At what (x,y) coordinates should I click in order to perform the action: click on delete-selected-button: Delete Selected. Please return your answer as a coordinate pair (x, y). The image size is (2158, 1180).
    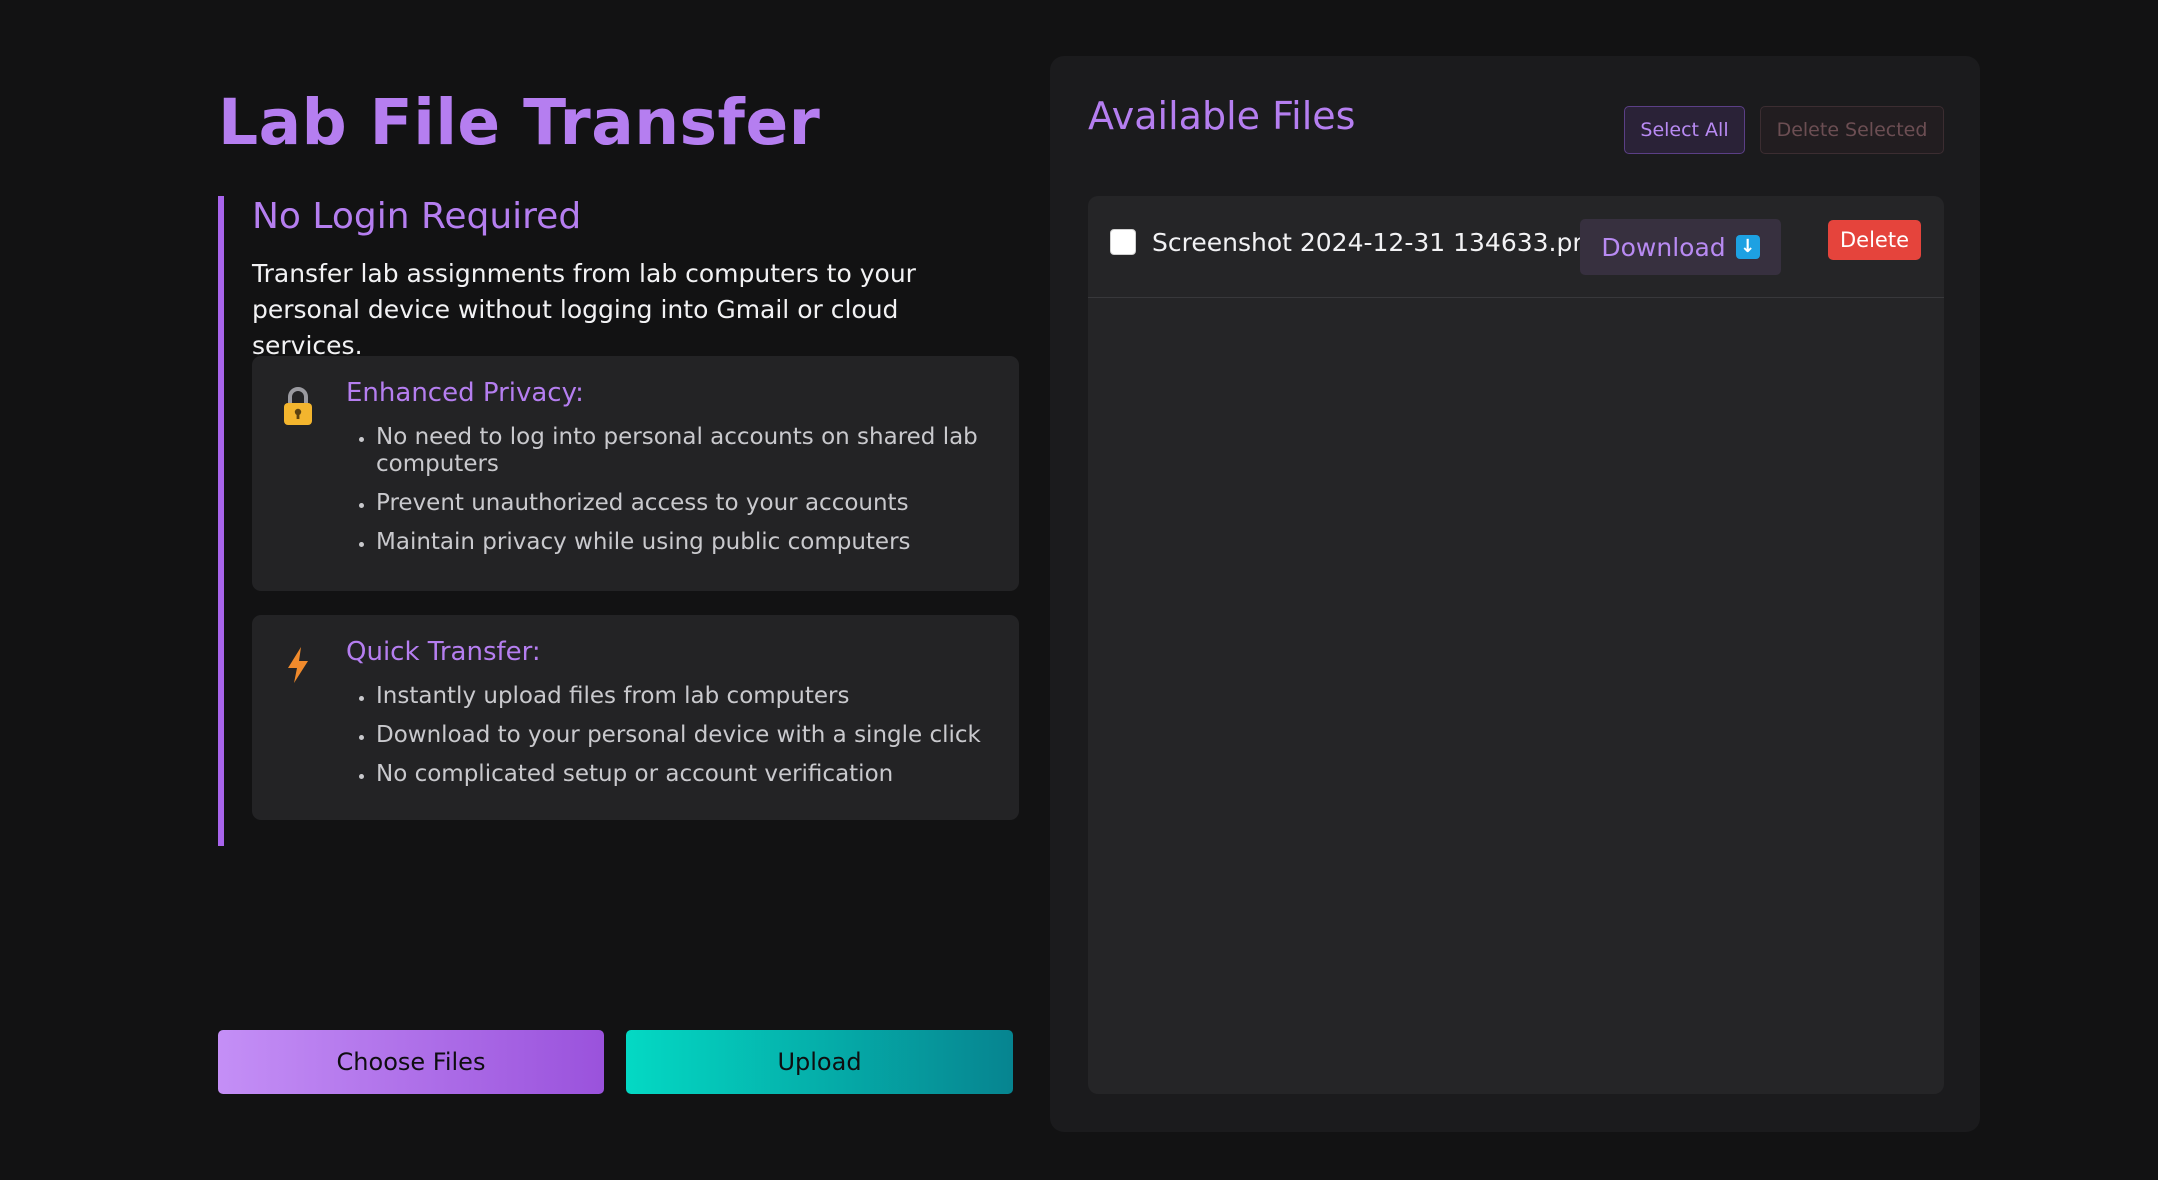
    Looking at the image, I should click on (1852, 130).